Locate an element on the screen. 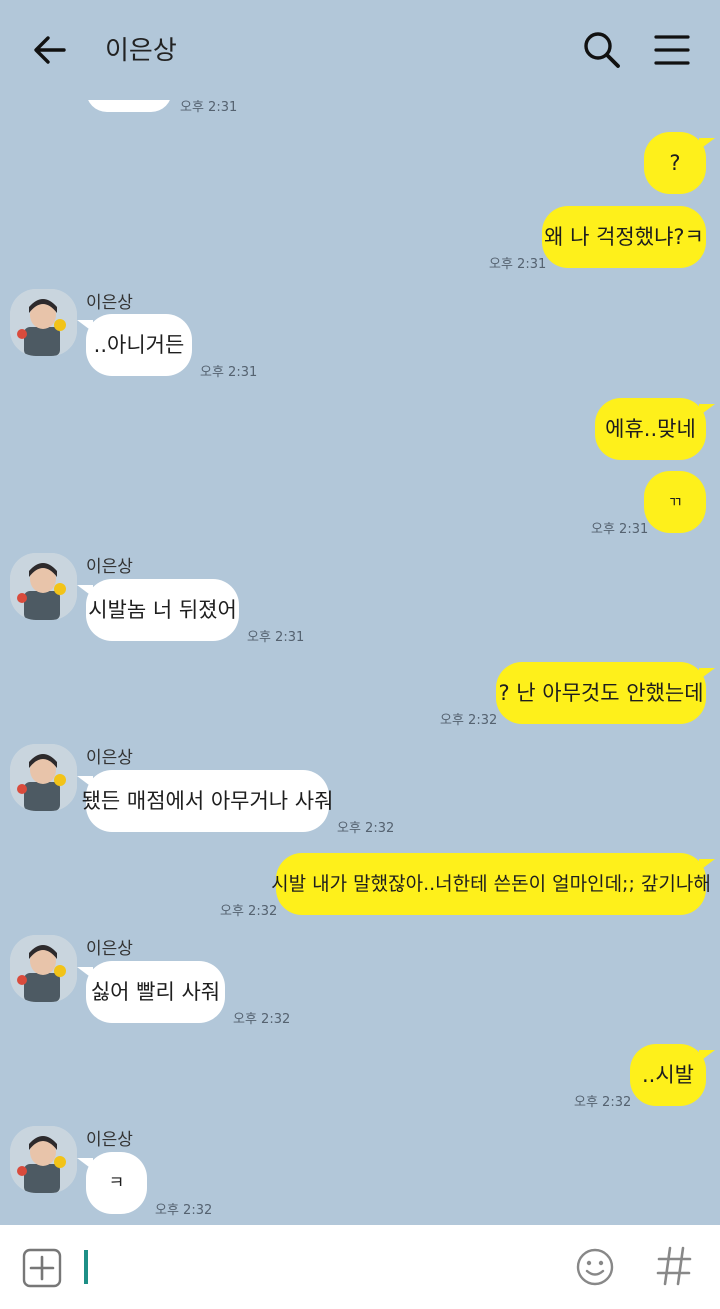 The height and width of the screenshot is (1309, 720). incoming-bubble: 시발놈 너 뒤졌어 is located at coordinates (158, 610).